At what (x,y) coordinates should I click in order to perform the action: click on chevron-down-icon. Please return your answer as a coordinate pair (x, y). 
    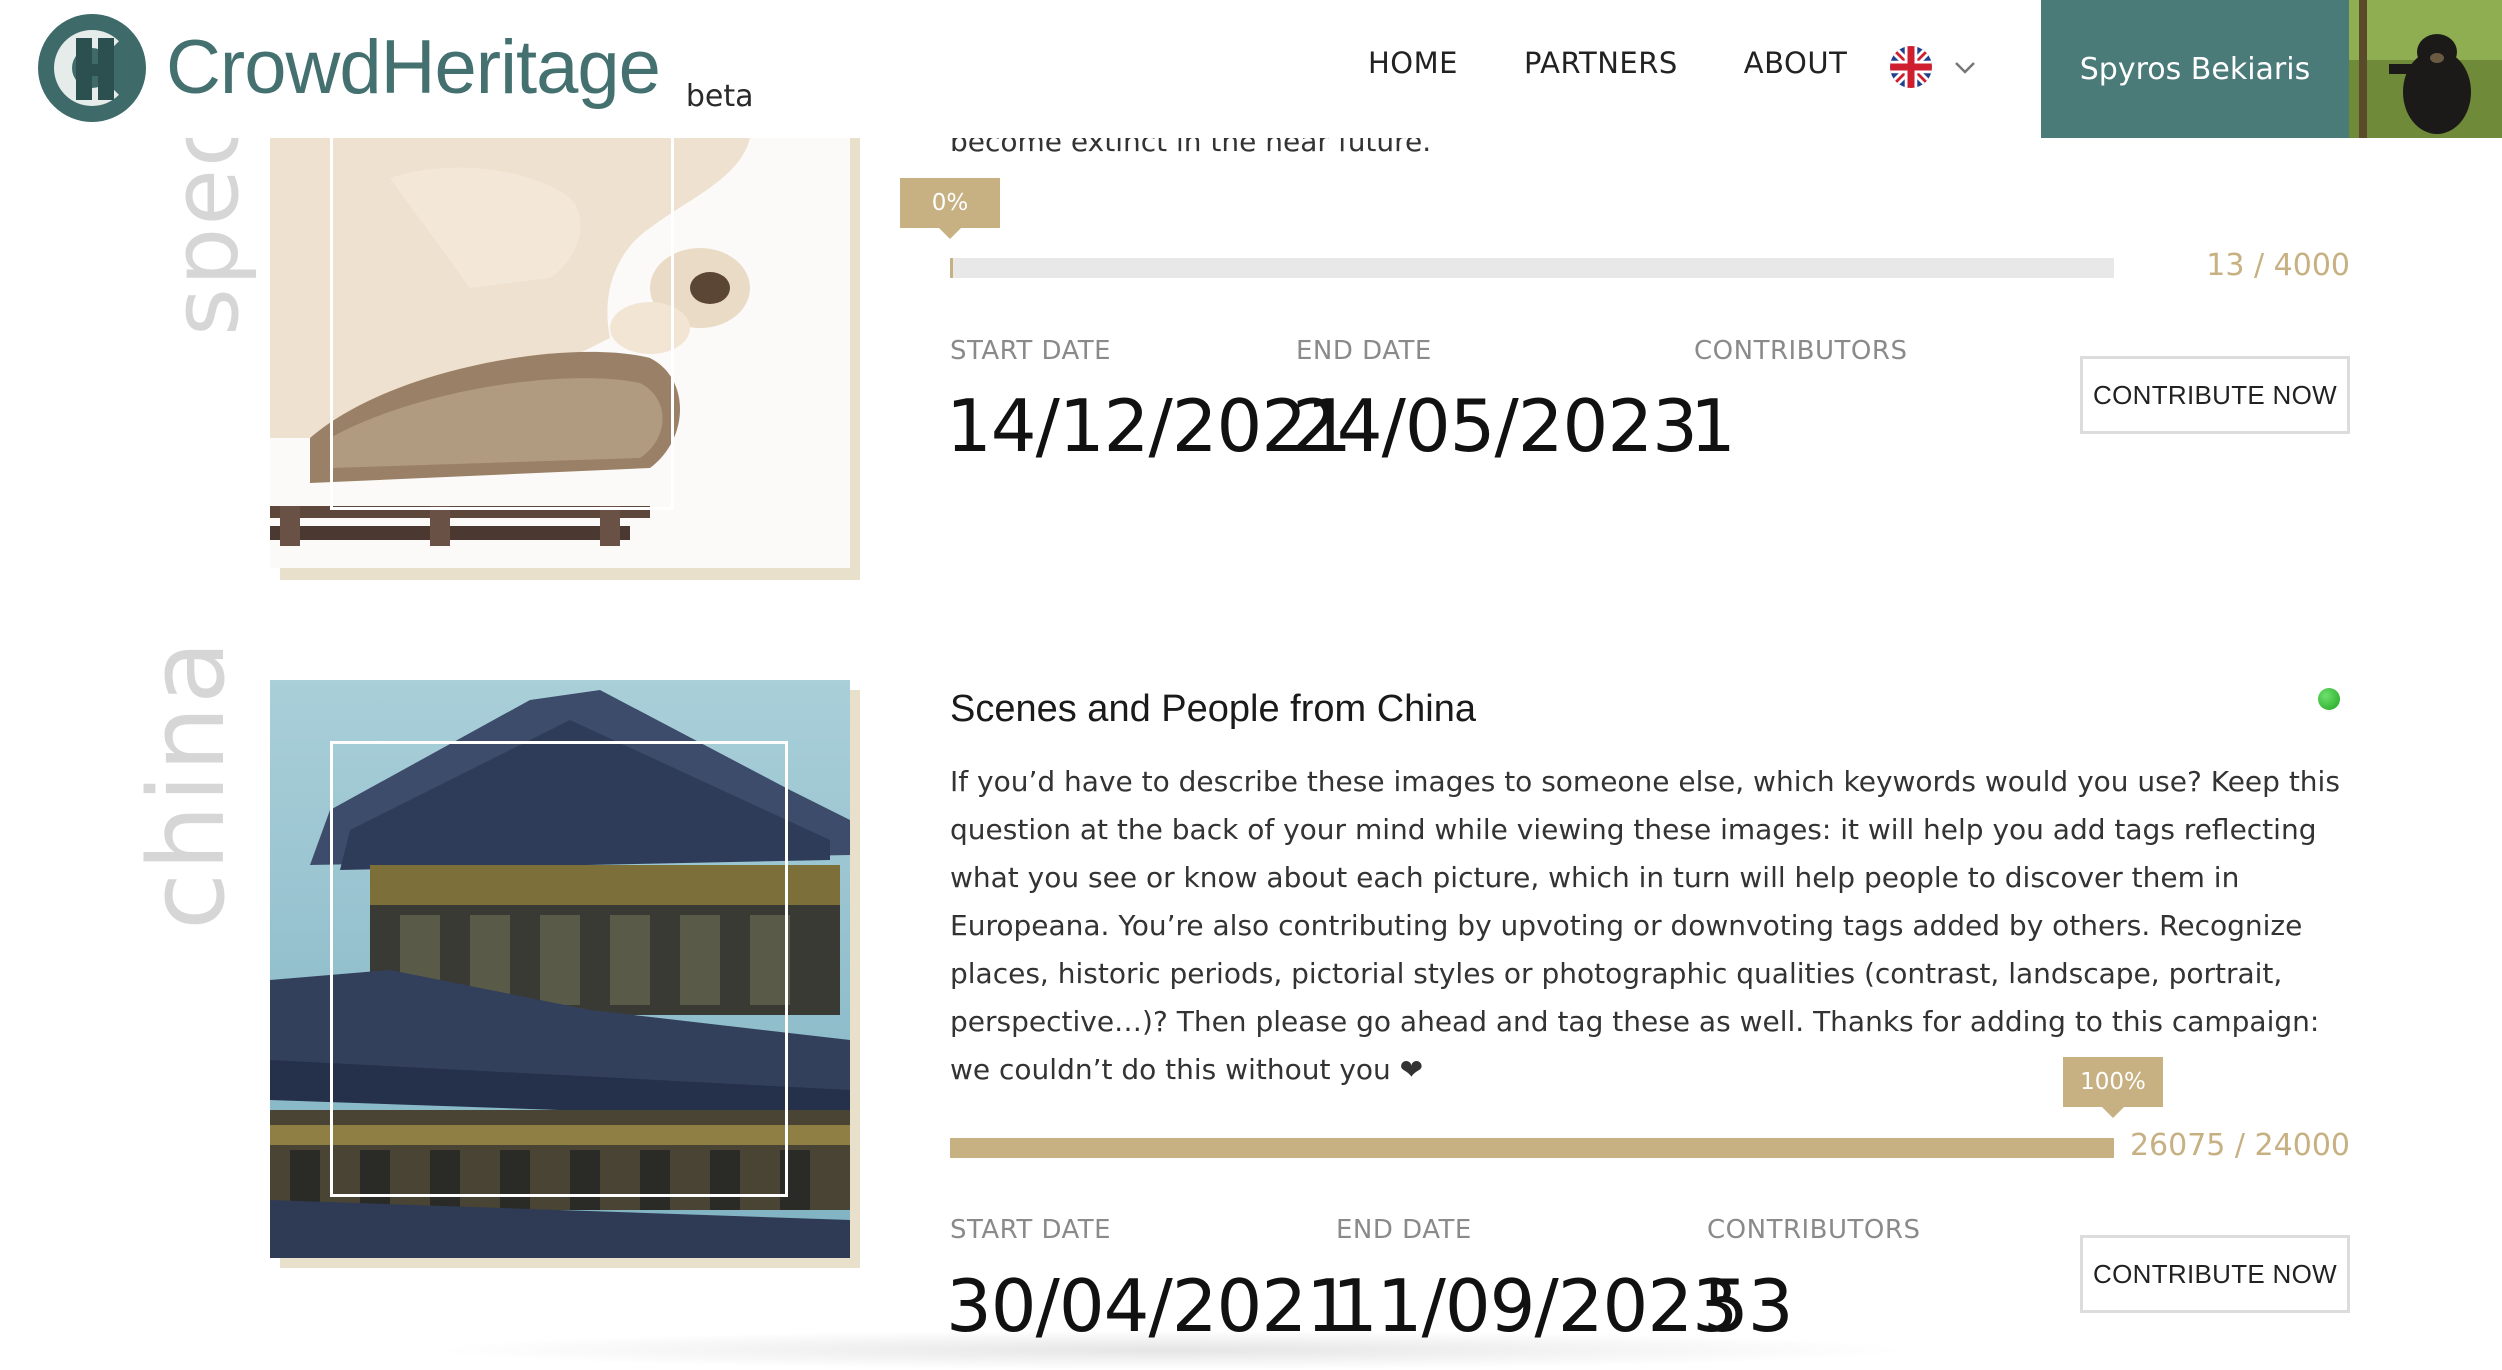
    Looking at the image, I should click on (1965, 67).